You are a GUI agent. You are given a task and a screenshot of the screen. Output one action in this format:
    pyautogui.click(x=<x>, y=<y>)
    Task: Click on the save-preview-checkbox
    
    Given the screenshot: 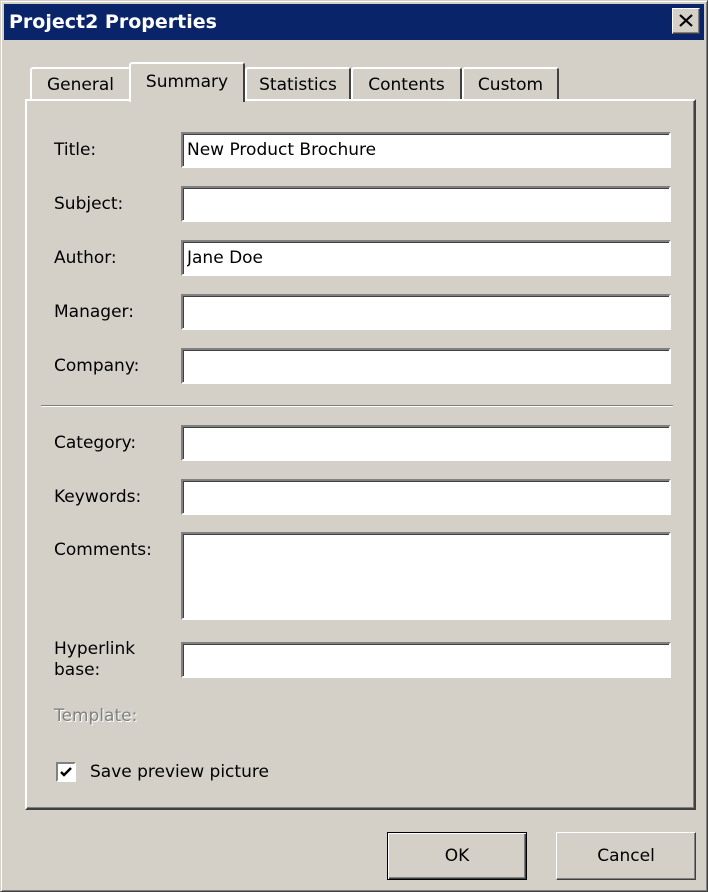 What is the action you would take?
    pyautogui.click(x=66, y=772)
    